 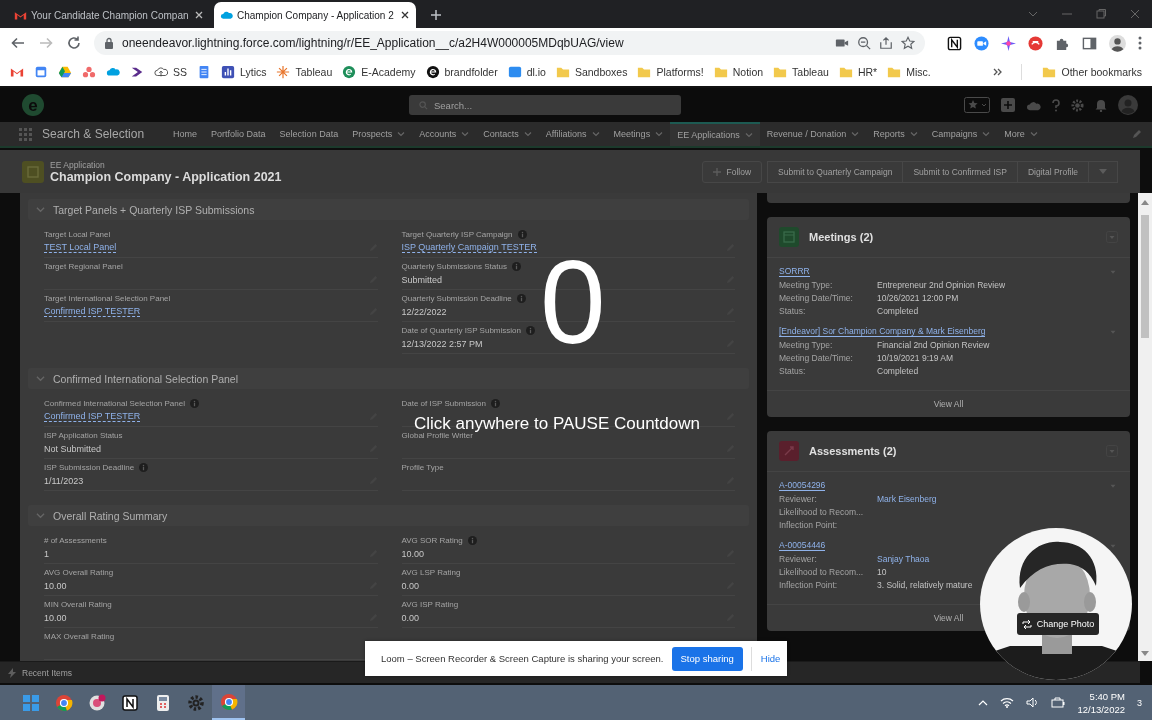 I want to click on settings-icon, so click(x=1077, y=105).